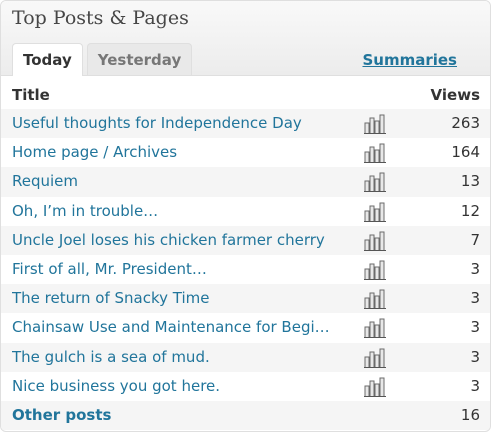  I want to click on table-row: Chainsaw Use and Maintenance for Begi… 3, so click(245, 327).